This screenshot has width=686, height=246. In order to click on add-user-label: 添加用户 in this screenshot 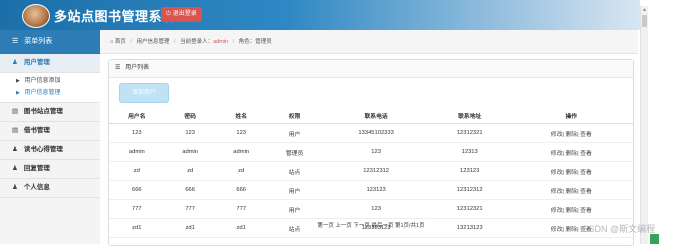, I will do `click(143, 93)`.